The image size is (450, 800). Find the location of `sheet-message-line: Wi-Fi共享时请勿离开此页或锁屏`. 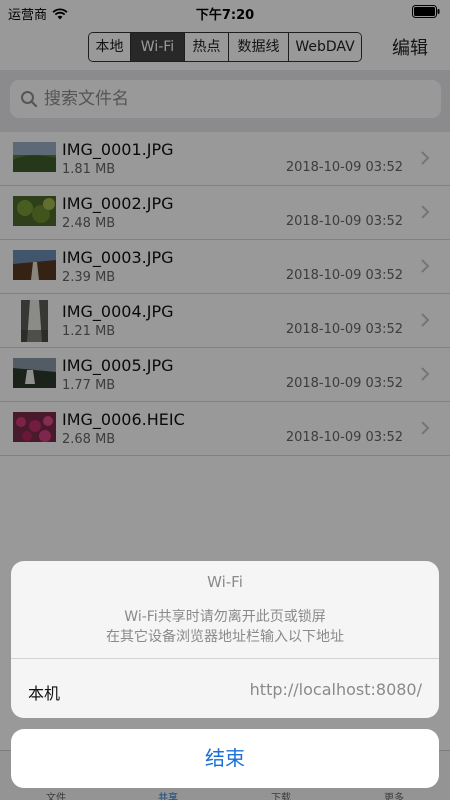

sheet-message-line: Wi-Fi共享时请勿离开此页或锁屏 is located at coordinates (225, 617).